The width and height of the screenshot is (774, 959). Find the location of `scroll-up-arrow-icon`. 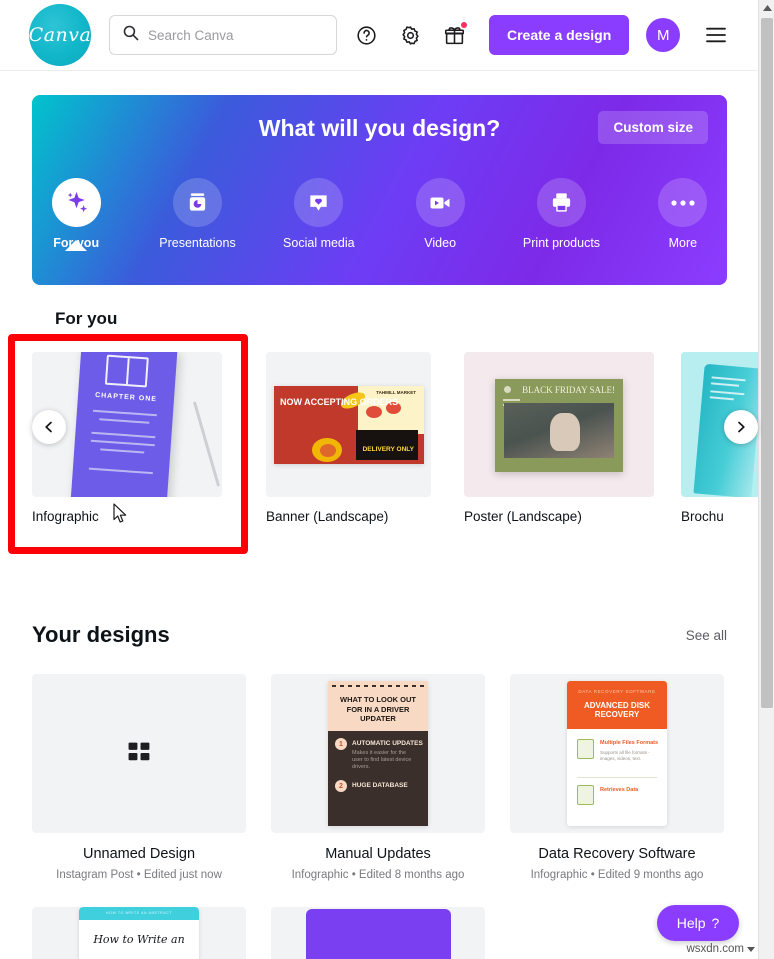

scroll-up-arrow-icon is located at coordinates (766, 8).